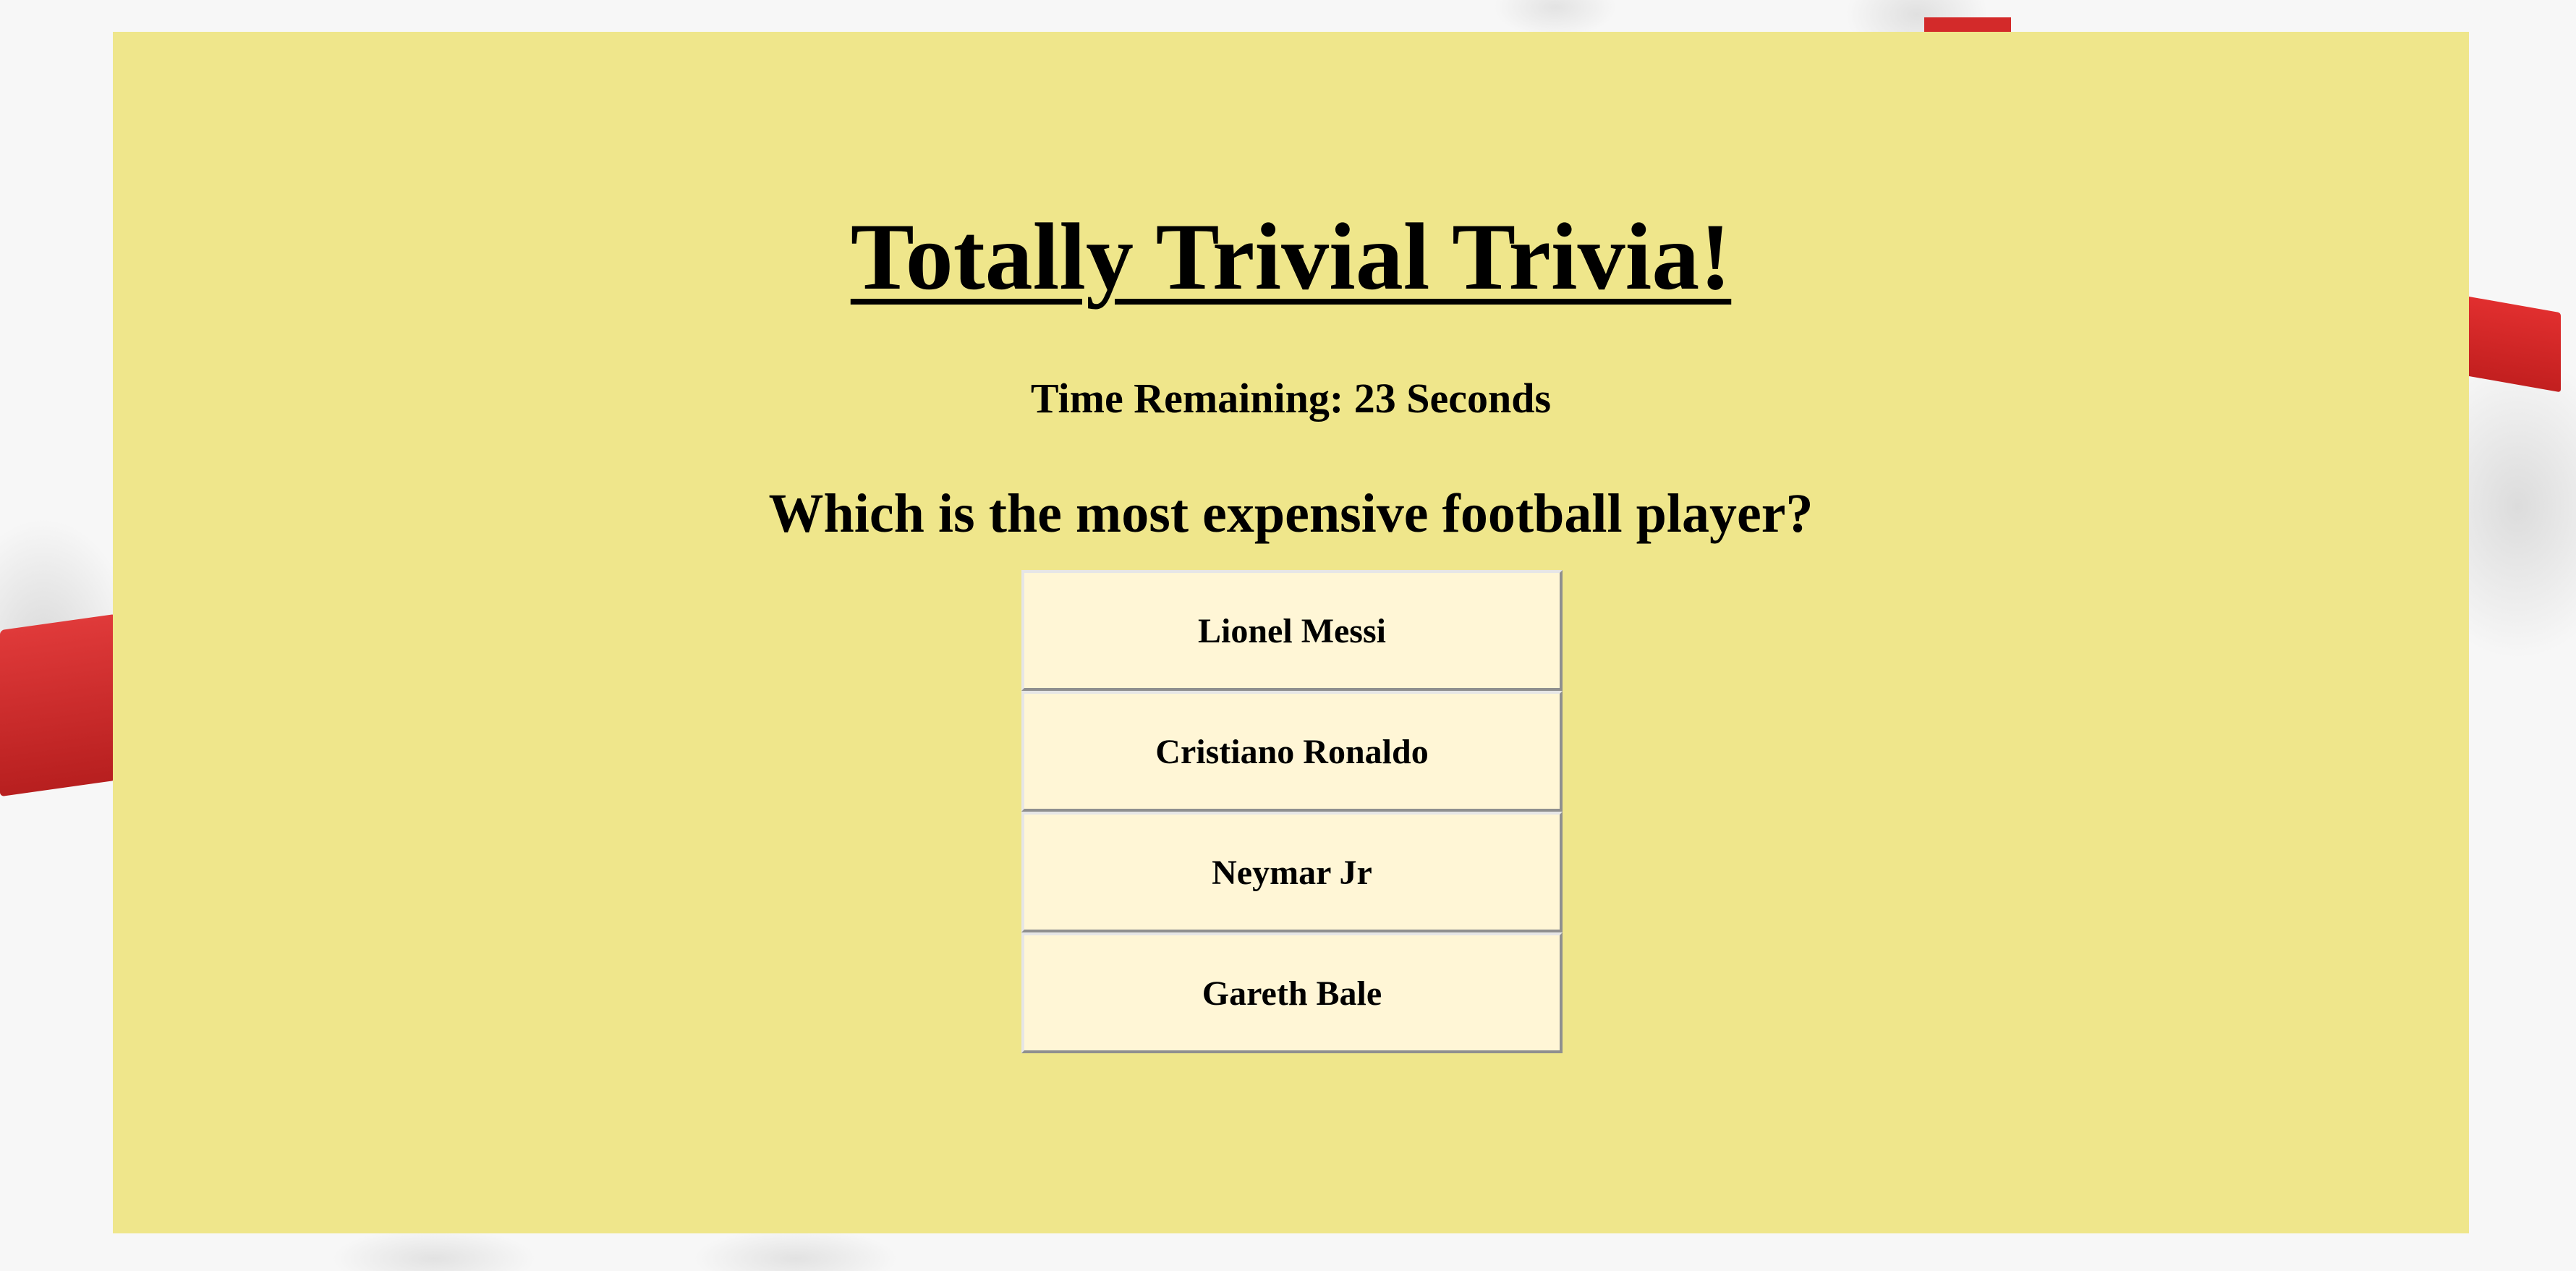 This screenshot has height=1271, width=2576. I want to click on answer-button-cristiano-ronaldo: Cristiano Ronaldo, so click(1292, 751).